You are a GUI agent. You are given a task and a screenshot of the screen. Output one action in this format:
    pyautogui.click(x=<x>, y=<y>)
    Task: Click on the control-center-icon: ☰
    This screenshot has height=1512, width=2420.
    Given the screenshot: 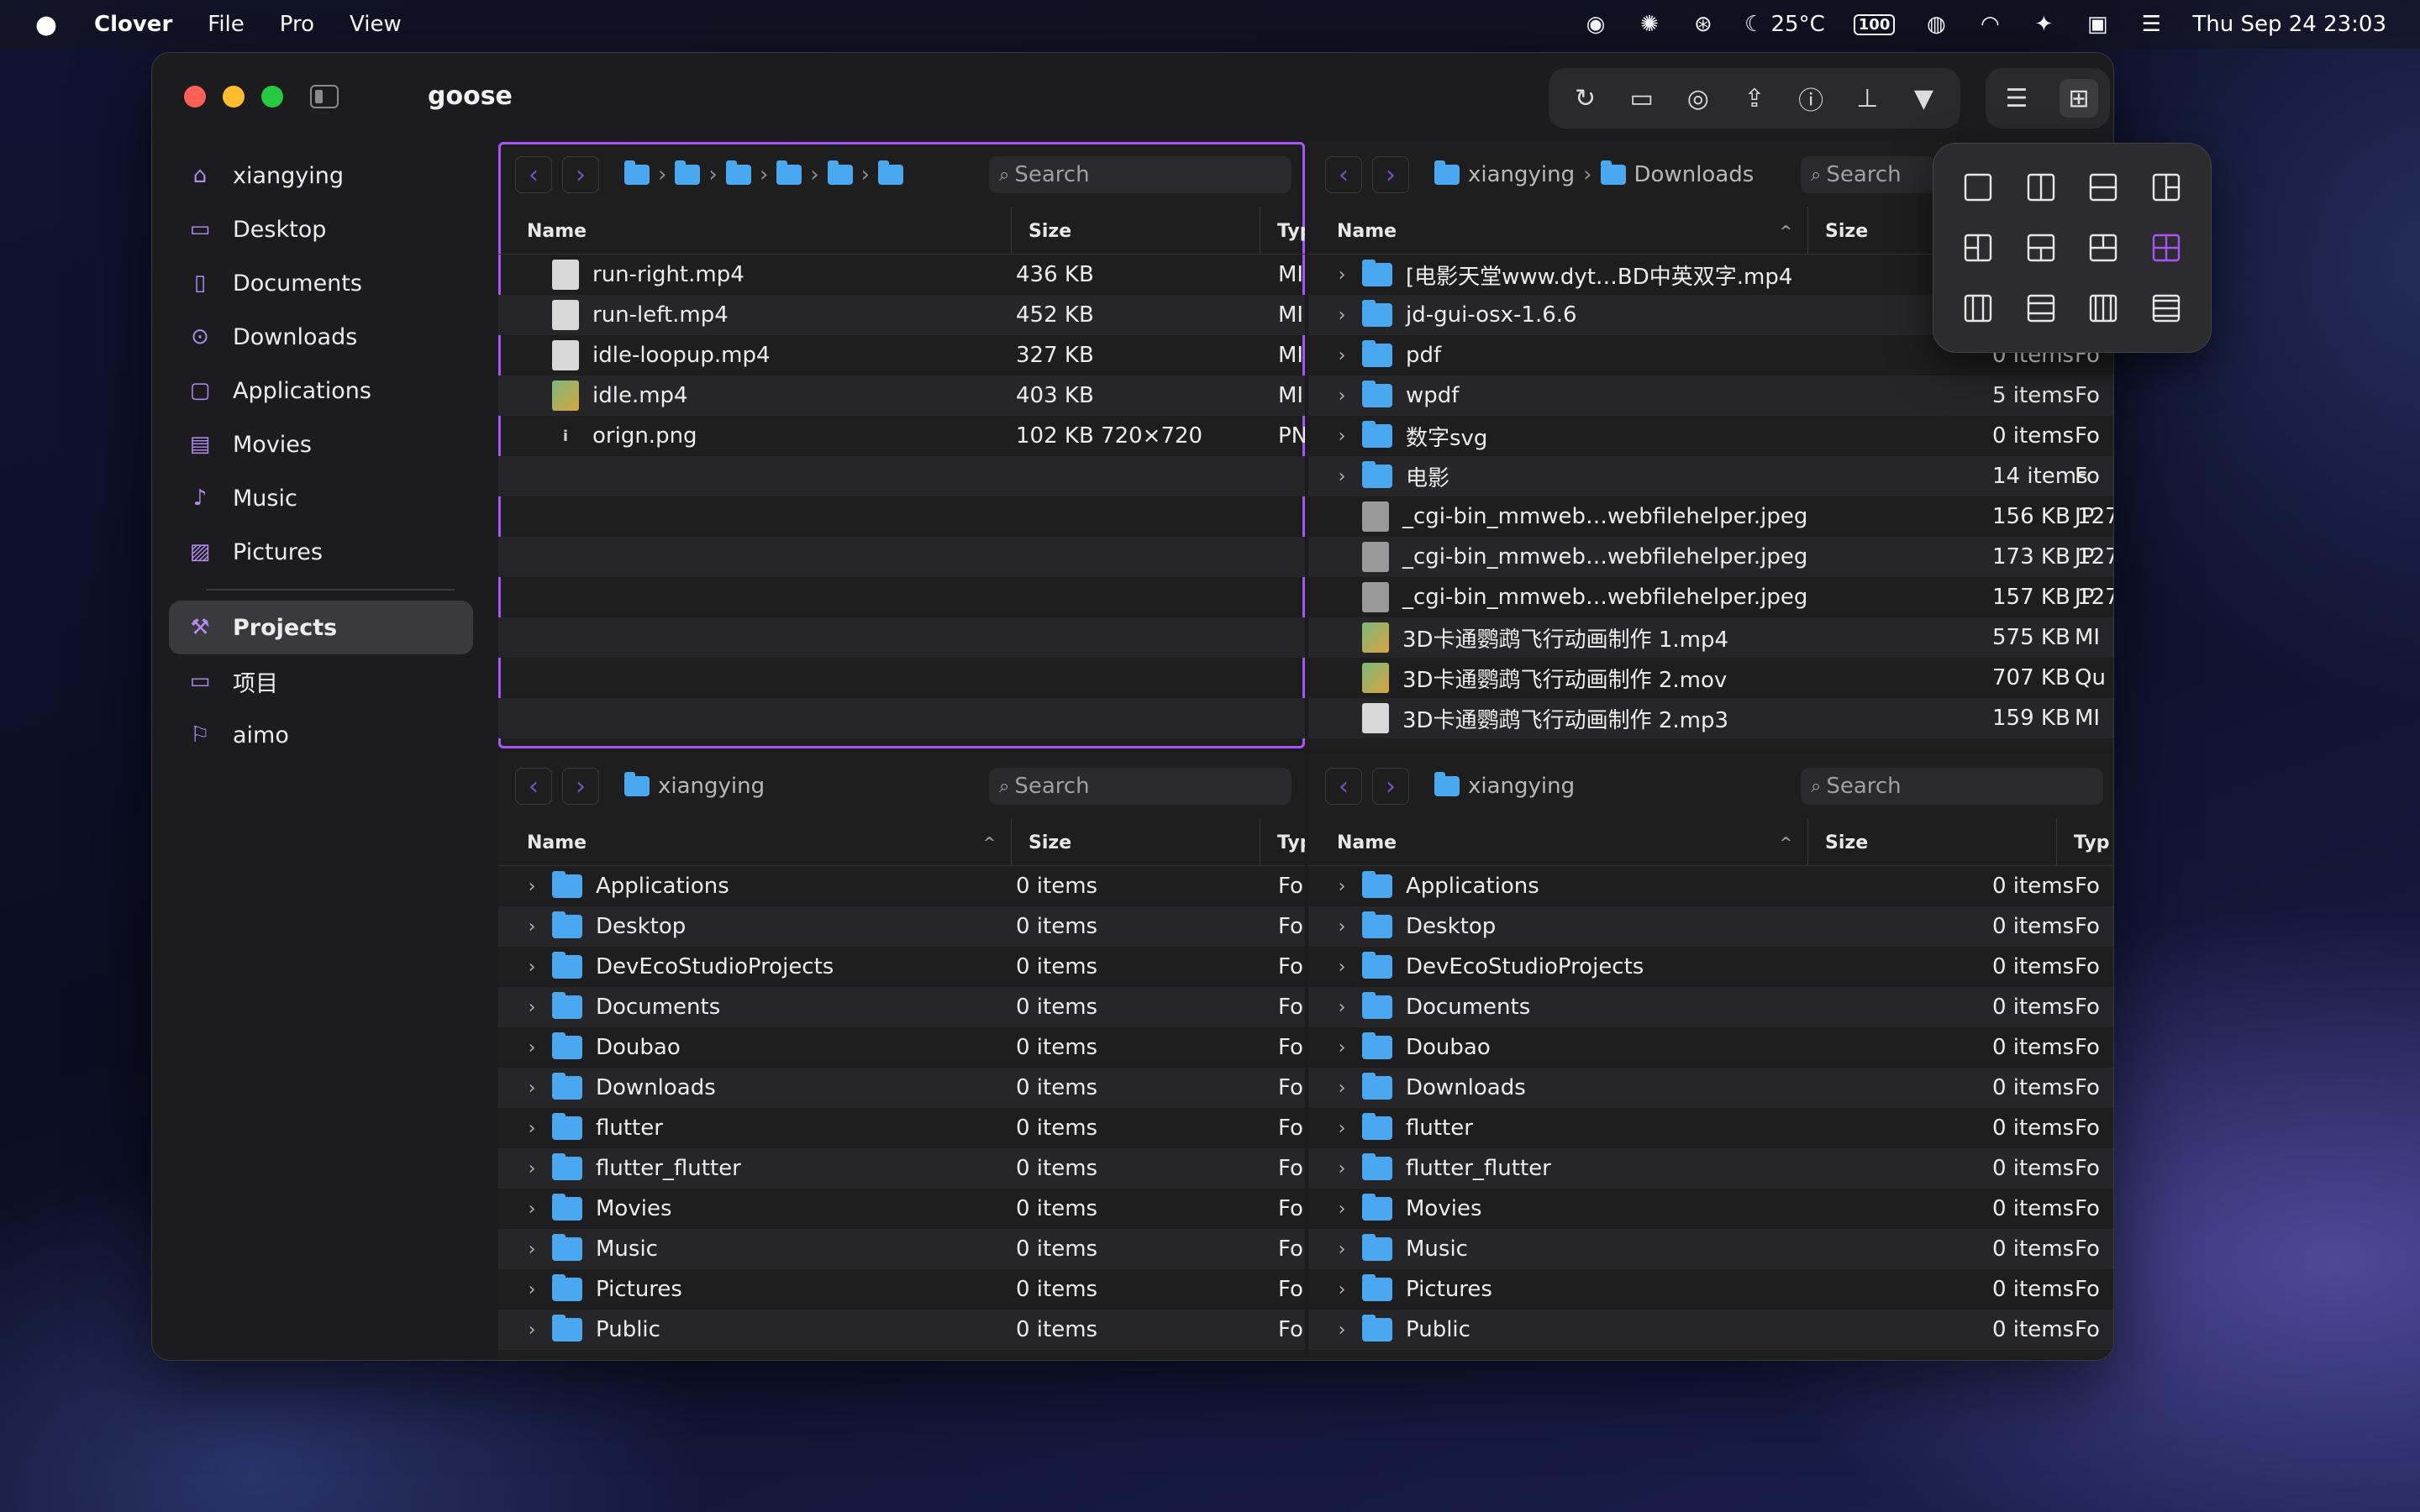 What is the action you would take?
    pyautogui.click(x=2151, y=24)
    